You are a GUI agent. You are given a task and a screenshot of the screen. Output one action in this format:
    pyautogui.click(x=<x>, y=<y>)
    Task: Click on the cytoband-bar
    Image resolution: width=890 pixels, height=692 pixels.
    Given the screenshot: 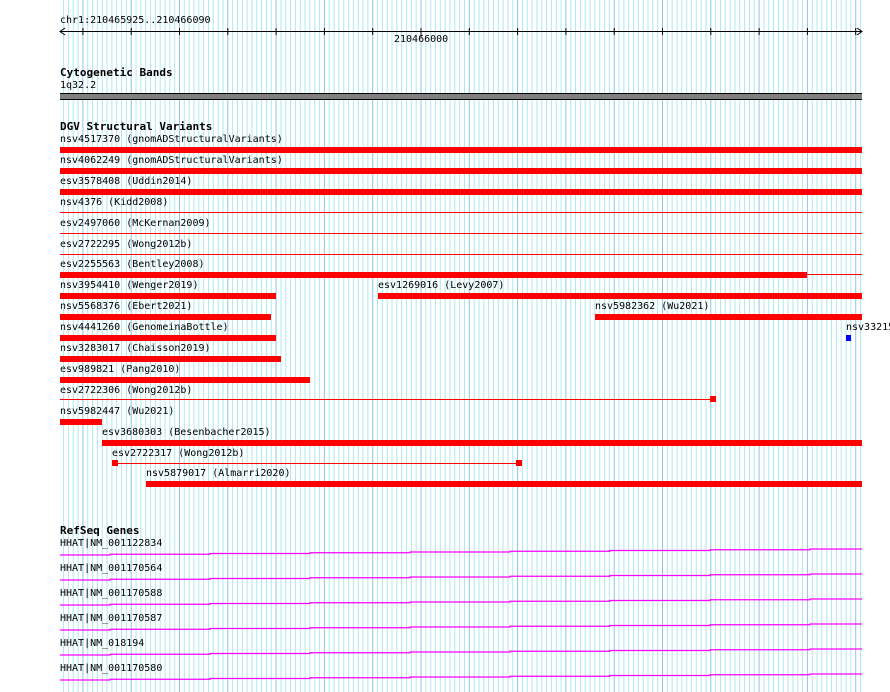 What is the action you would take?
    pyautogui.click(x=461, y=96)
    